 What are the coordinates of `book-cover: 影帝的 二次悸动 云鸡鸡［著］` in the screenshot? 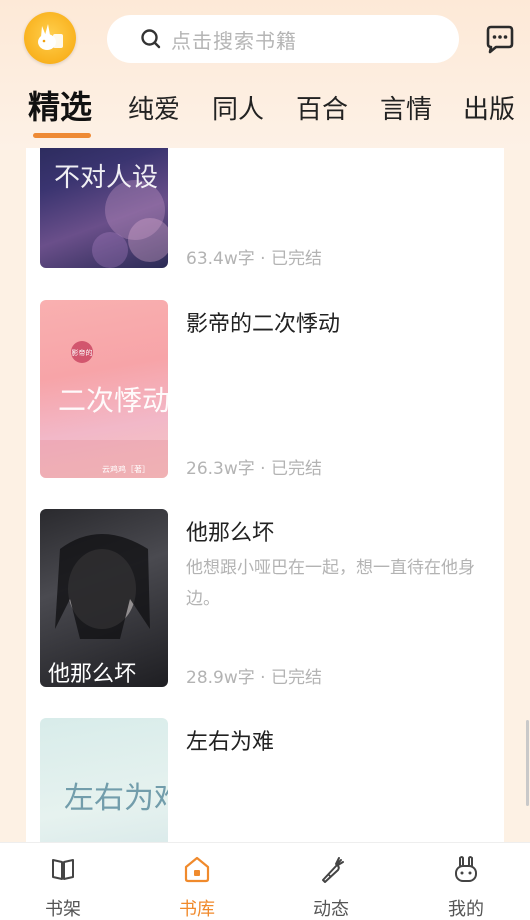 It's located at (104, 389).